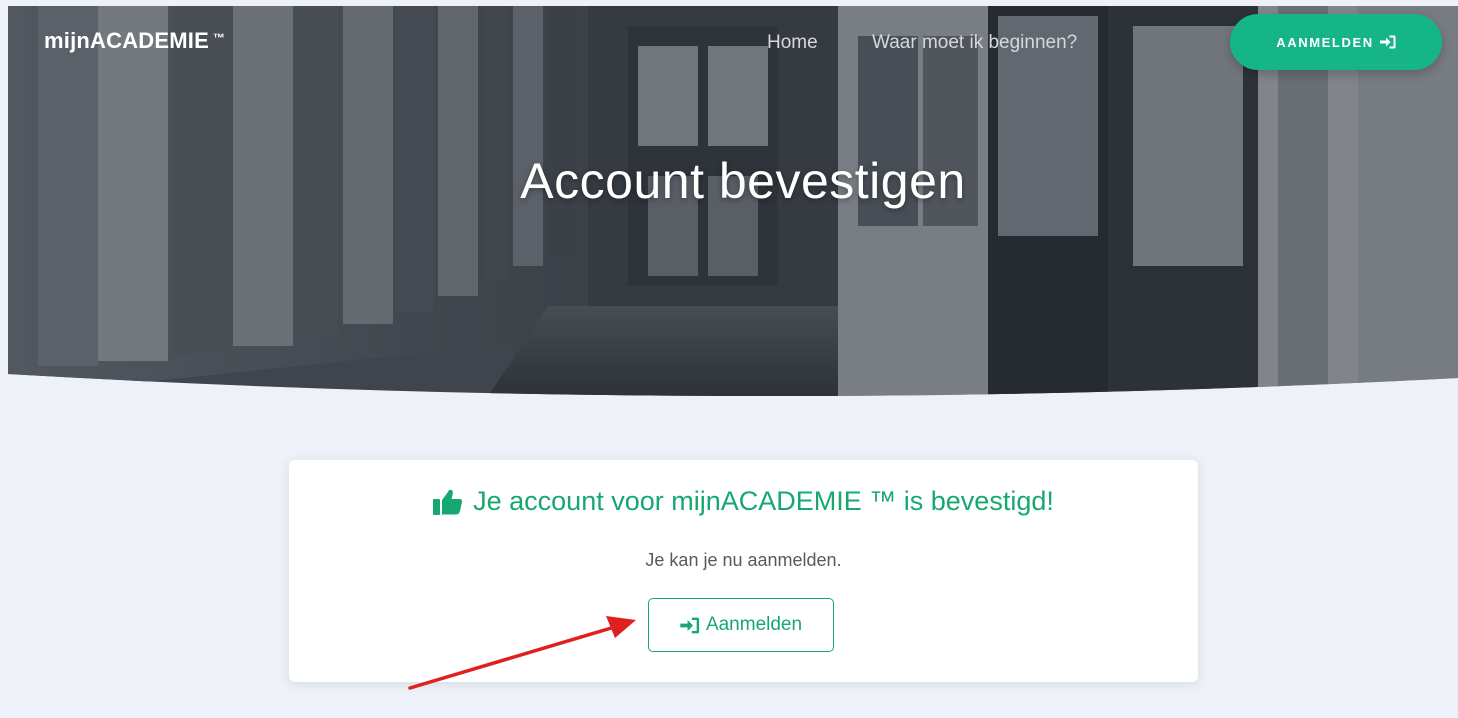  I want to click on nav-link-home: Home, so click(792, 43).